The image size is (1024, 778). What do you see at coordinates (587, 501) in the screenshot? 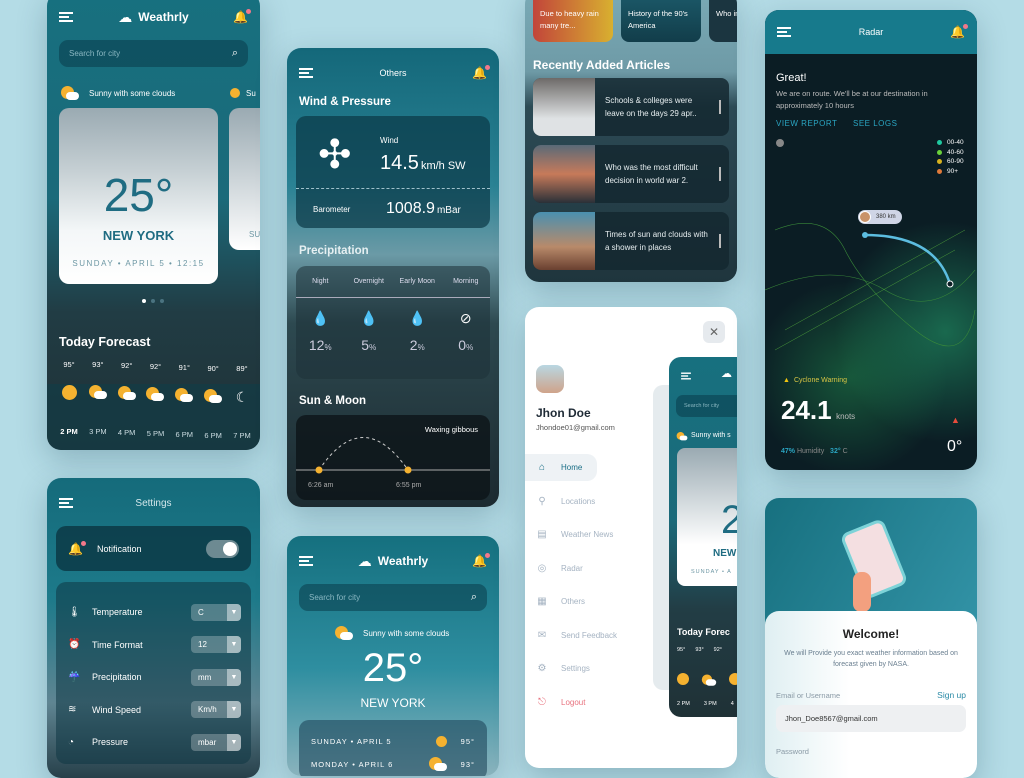
I see `menu-item-locations: ⚲ Locations` at bounding box center [587, 501].